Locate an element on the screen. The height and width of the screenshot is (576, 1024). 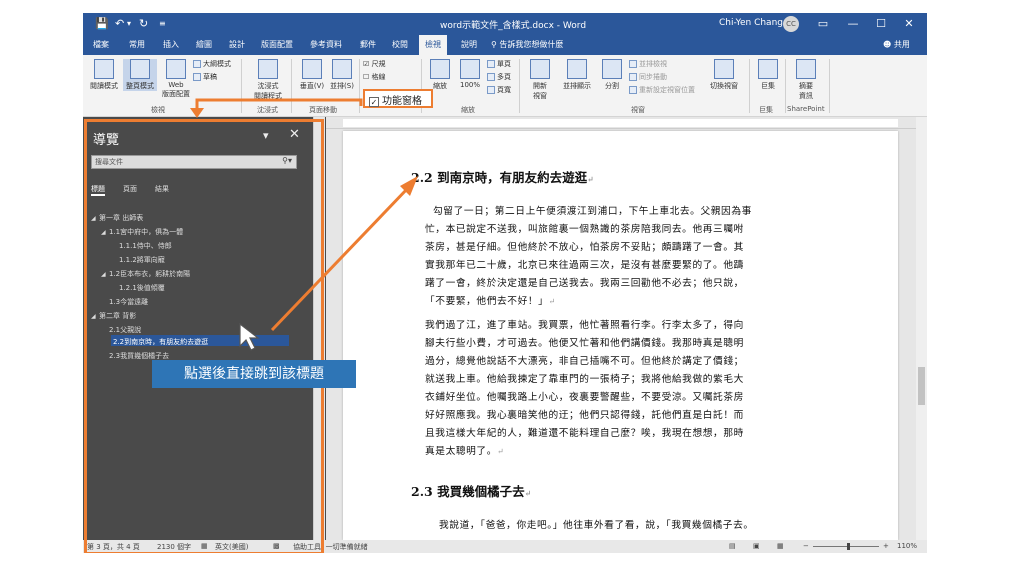
tree-item: ◢ 1.2臣本布衣，躬耕於南陽 is located at coordinates (145, 274).